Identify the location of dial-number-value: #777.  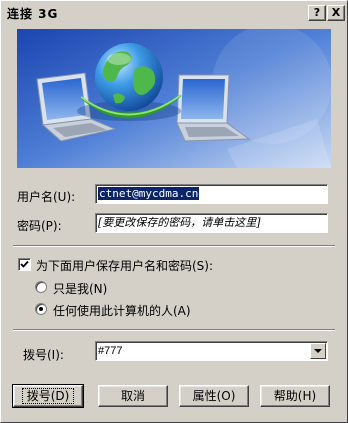
(110, 351).